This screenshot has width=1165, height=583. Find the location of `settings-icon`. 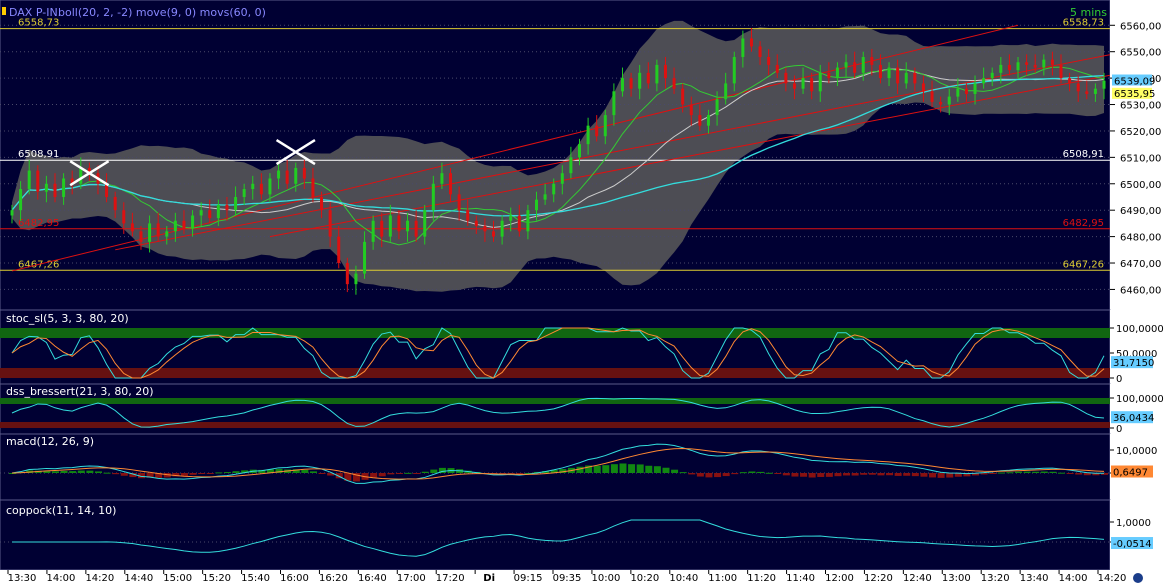

settings-icon is located at coordinates (1138, 578).